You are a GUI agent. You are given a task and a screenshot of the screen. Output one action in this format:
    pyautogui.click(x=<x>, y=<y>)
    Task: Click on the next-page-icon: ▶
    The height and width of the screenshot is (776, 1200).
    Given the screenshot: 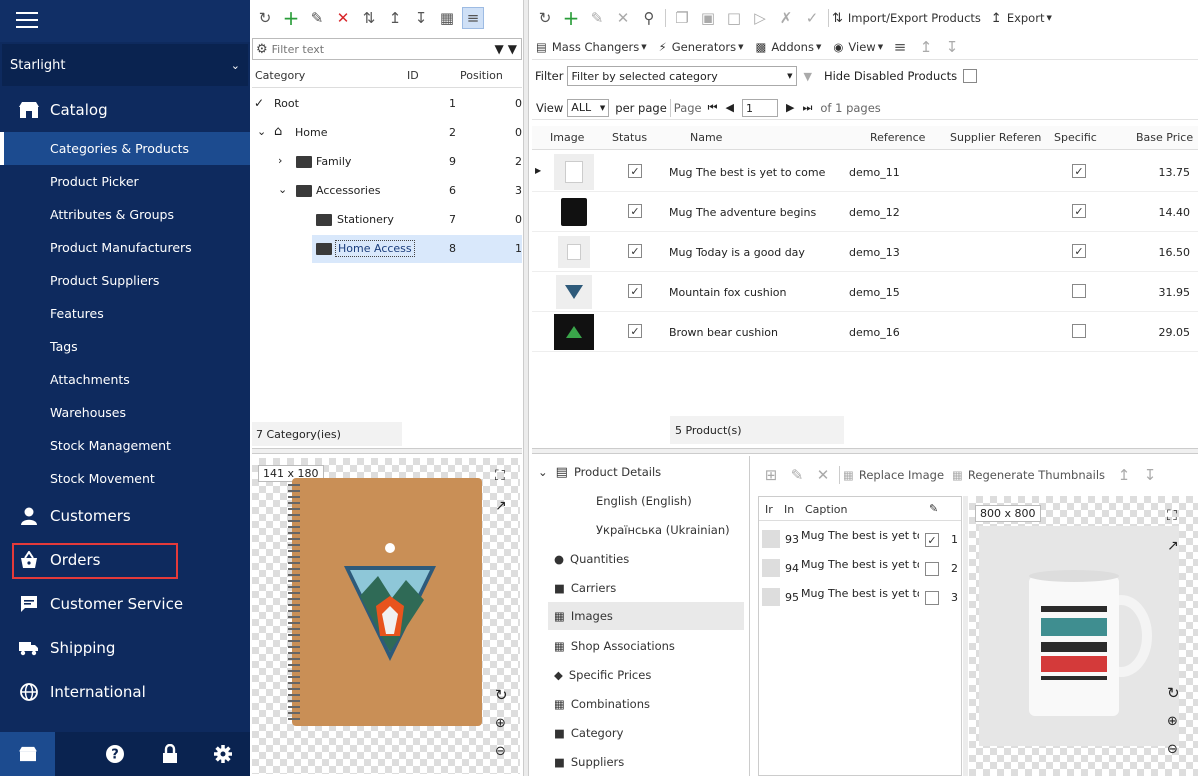 What is the action you would take?
    pyautogui.click(x=790, y=107)
    